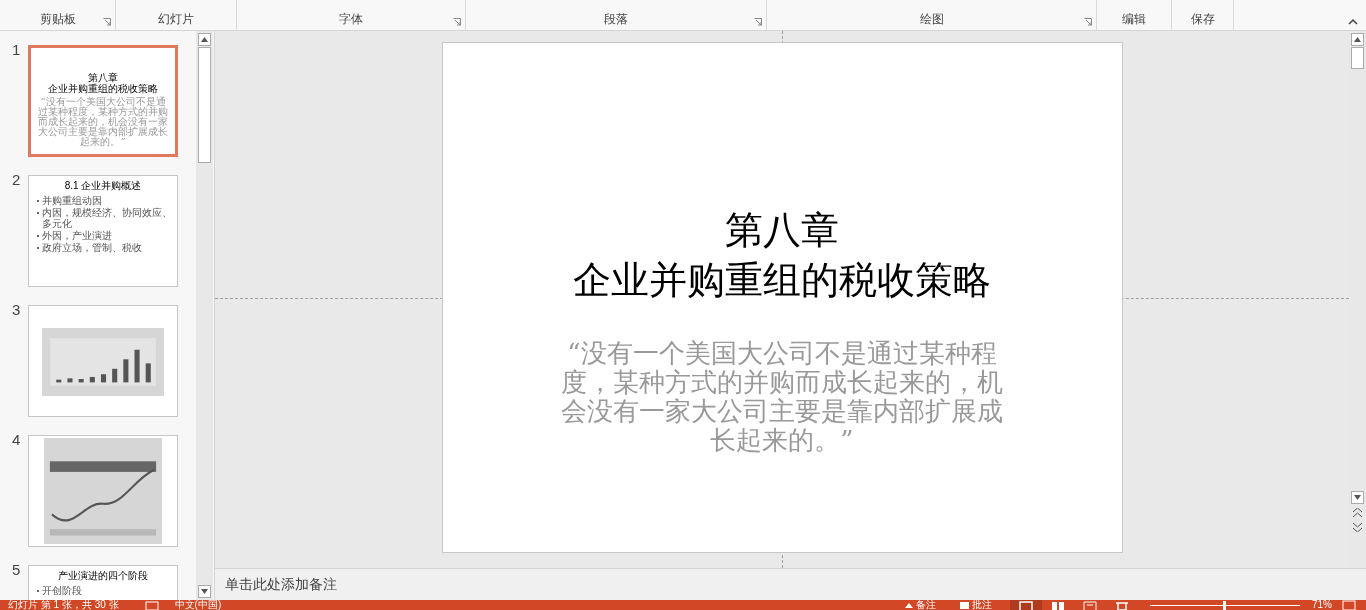  Describe the element at coordinates (616, 19) in the screenshot. I see `group-label: 段落` at that location.